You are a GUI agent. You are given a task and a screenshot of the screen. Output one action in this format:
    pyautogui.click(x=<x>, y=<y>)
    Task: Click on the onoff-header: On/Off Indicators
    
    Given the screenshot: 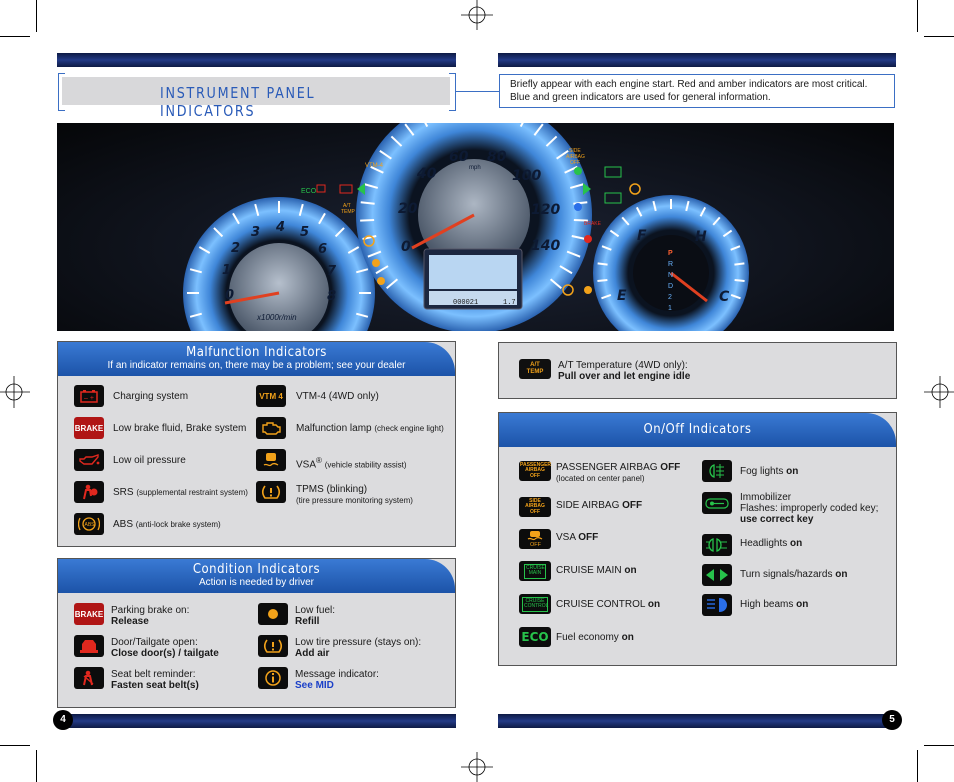 What is the action you would take?
    pyautogui.click(x=697, y=430)
    